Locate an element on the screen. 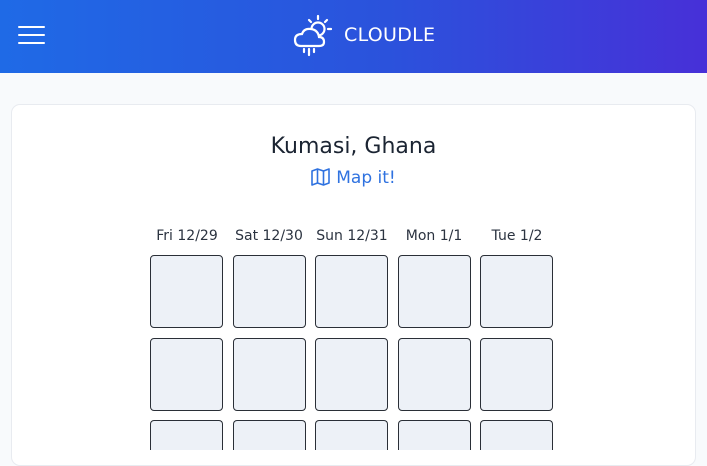 This screenshot has width=707, height=466. day-header-2: Sat 12/30 is located at coordinates (269, 236).